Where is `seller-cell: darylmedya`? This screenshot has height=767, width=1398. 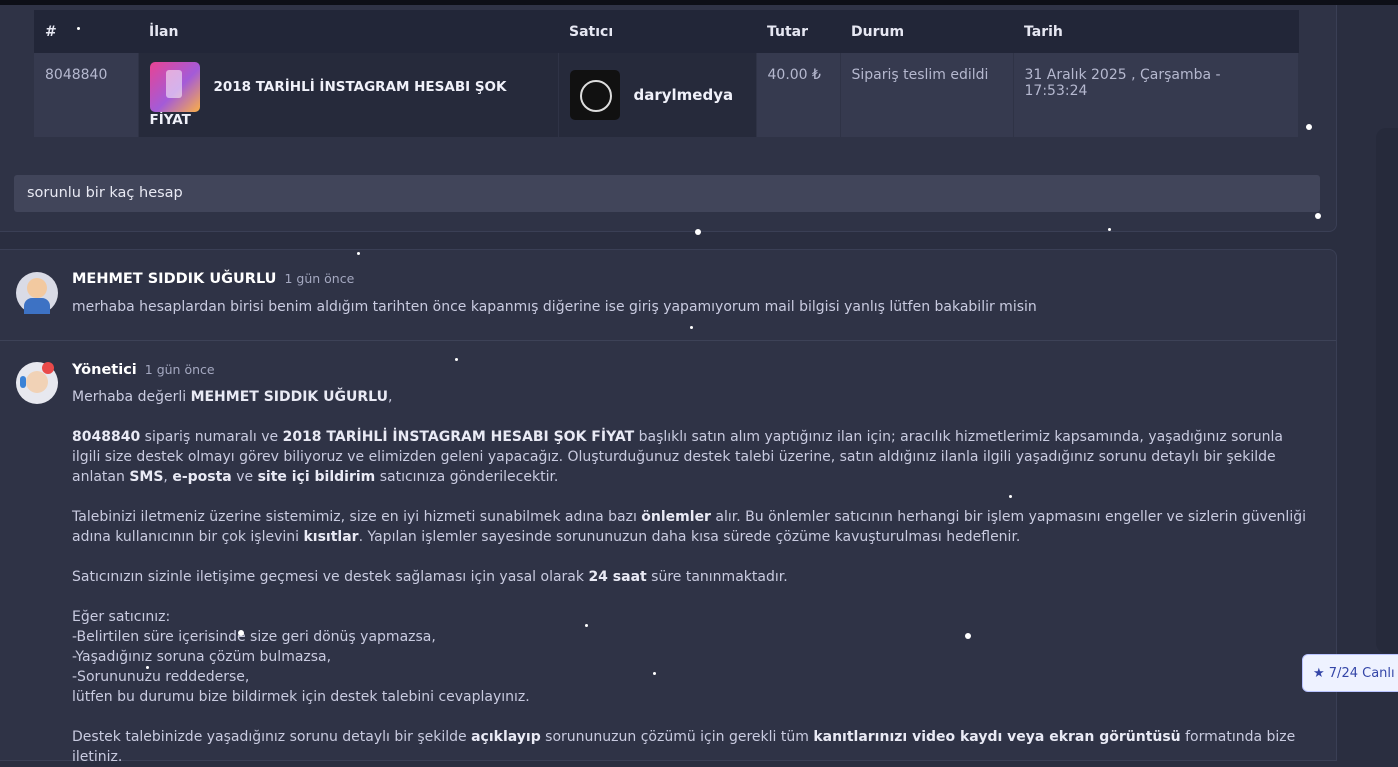 seller-cell: darylmedya is located at coordinates (657, 95).